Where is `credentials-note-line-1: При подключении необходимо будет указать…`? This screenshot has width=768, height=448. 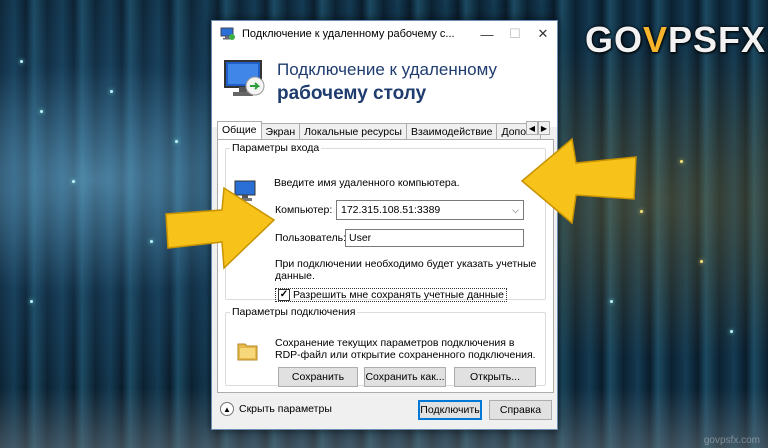 credentials-note-line-1: При подключении необходимо будет указать… is located at coordinates (406, 264).